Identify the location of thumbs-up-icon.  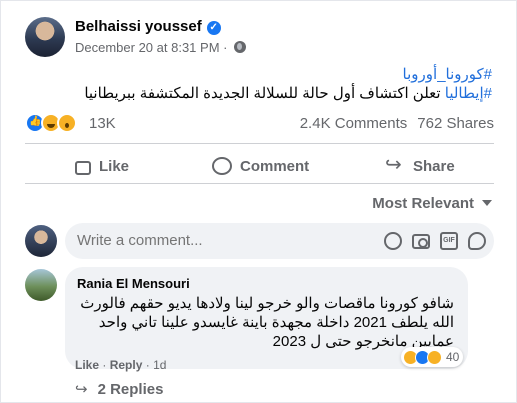
(83, 167).